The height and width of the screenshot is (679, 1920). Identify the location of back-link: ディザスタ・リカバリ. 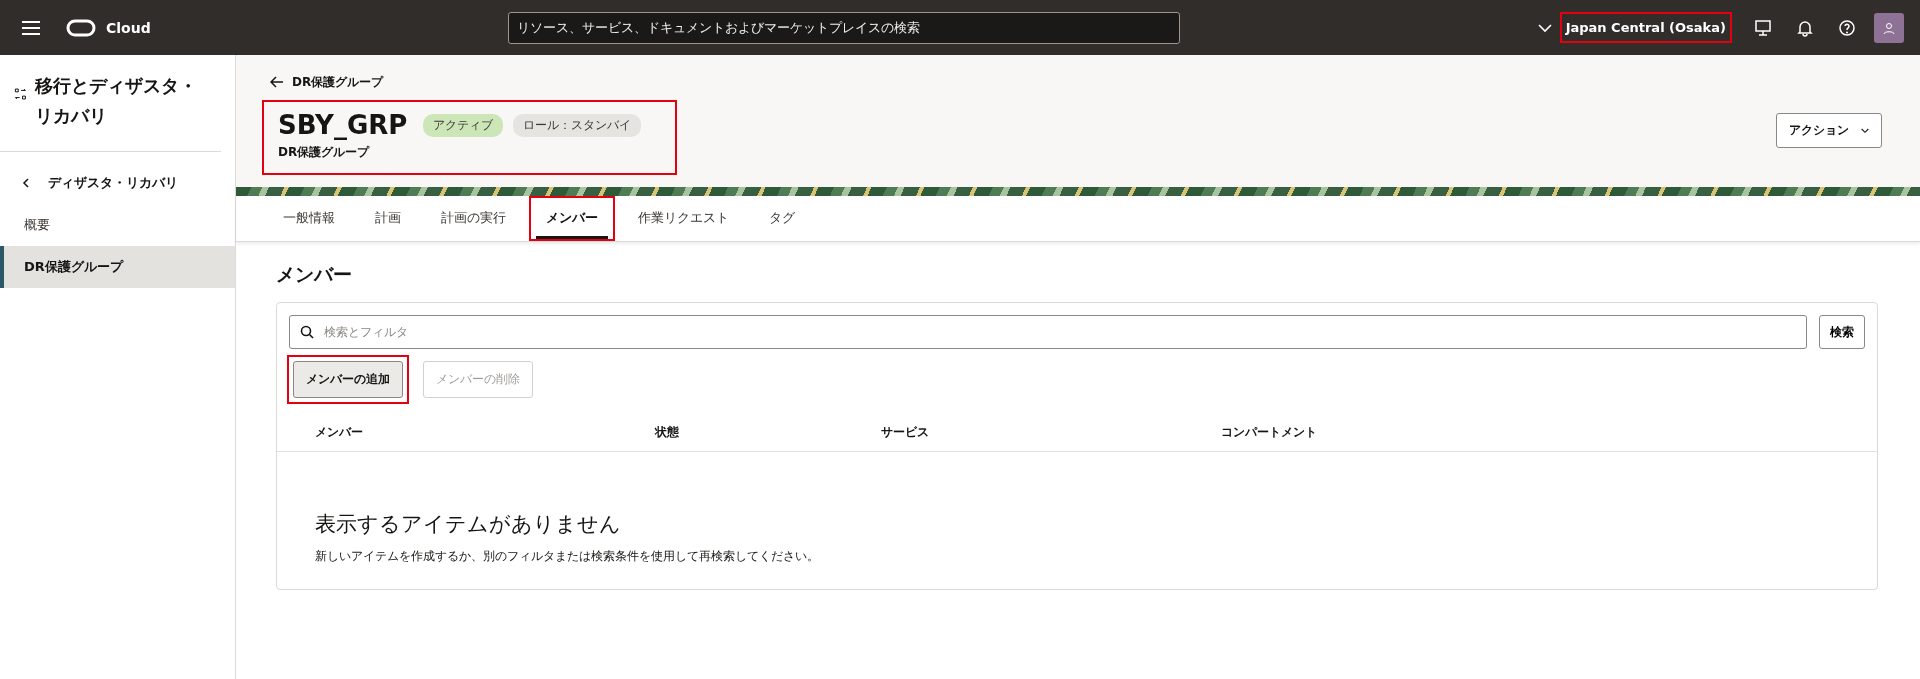
(117, 178).